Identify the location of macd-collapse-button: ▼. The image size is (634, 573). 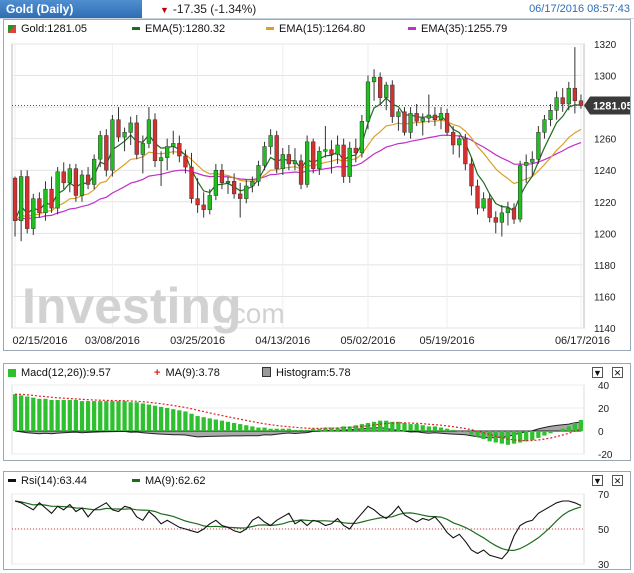
(597, 372).